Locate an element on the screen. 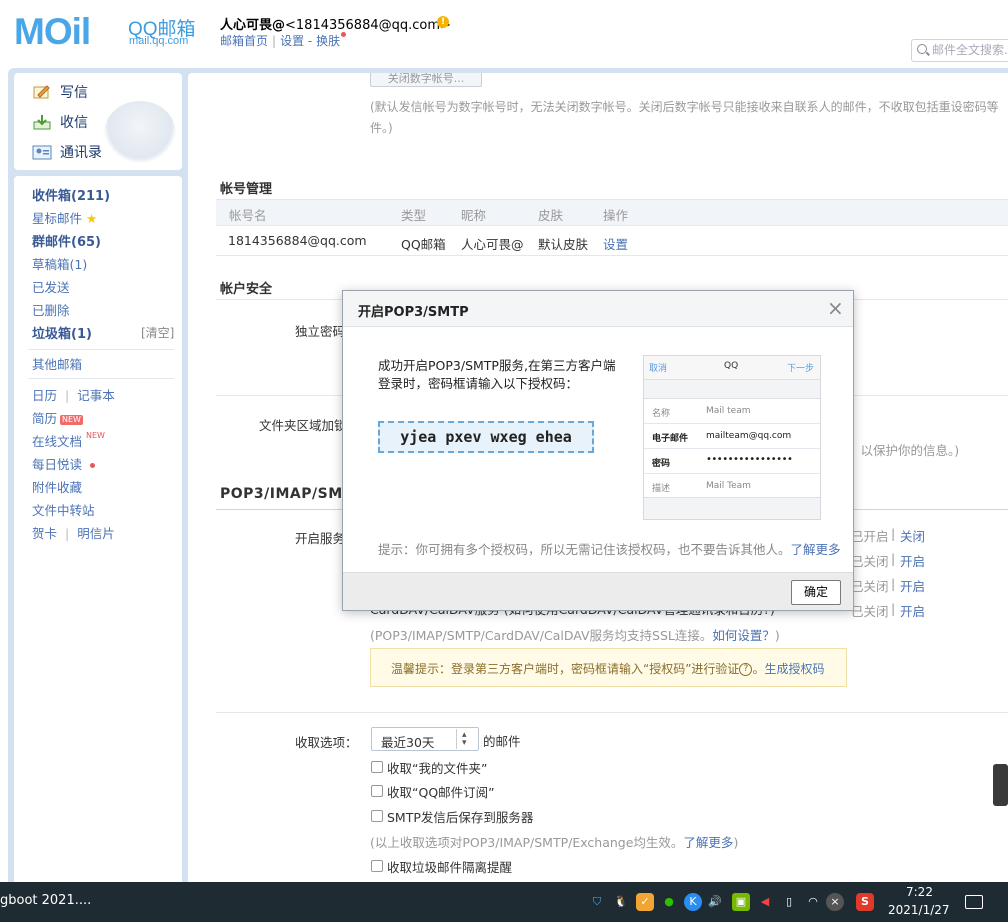 Image resolution: width=1008 pixels, height=922 pixels. receive-suffix: 的邮件 is located at coordinates (502, 741).